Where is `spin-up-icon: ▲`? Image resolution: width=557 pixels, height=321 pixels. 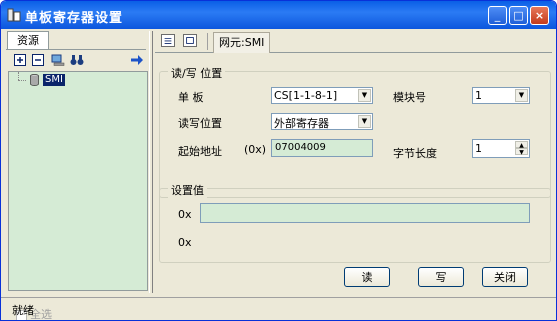
spin-up-icon: ▲ is located at coordinates (521, 145).